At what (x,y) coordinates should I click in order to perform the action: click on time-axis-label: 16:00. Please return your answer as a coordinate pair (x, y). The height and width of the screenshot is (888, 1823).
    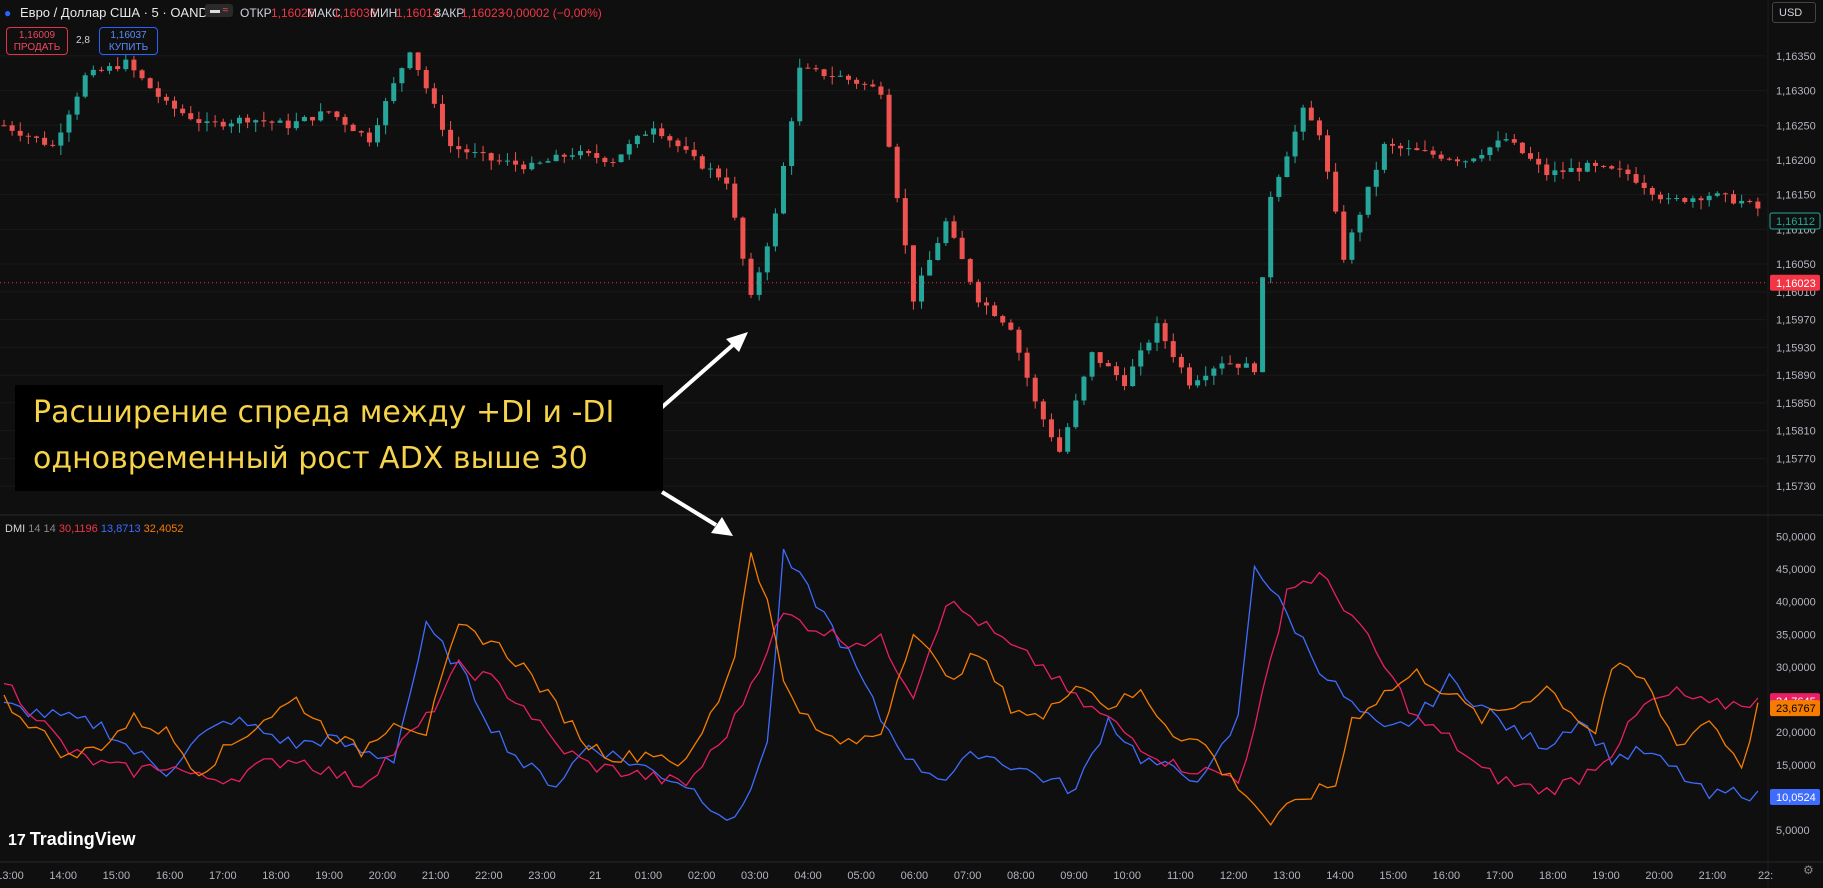
    Looking at the image, I should click on (170, 876).